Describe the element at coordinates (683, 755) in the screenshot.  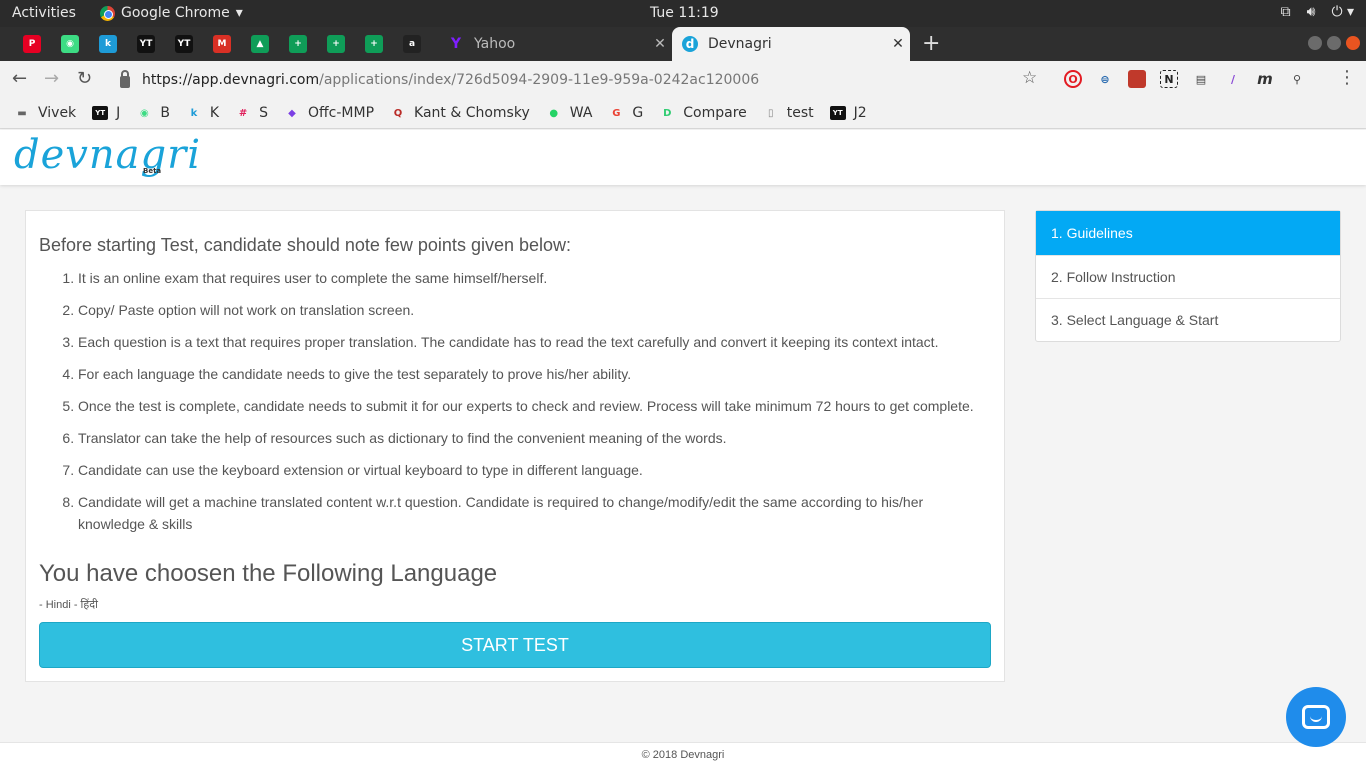
I see `site-footer: © 2018 Devnagri` at that location.